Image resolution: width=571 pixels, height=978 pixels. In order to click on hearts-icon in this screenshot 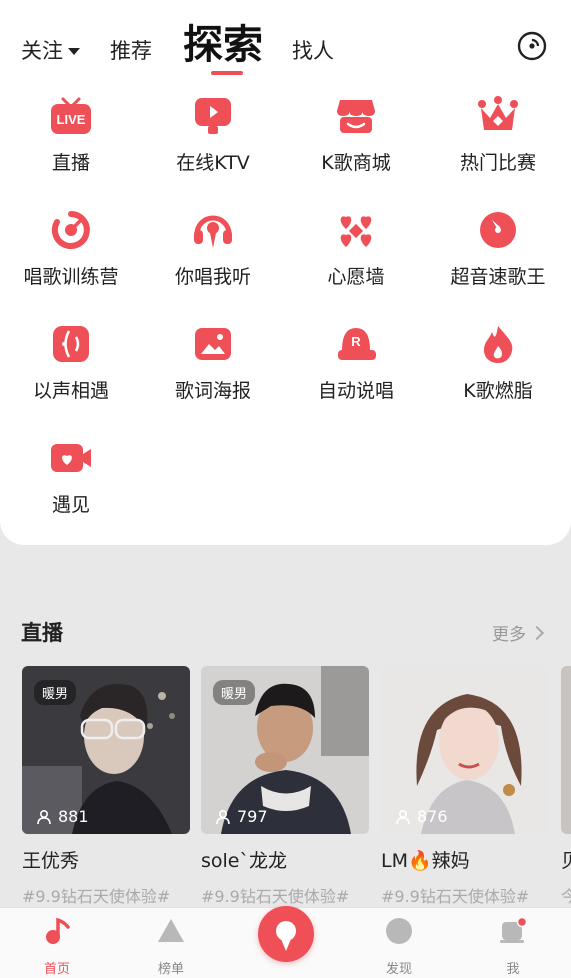, I will do `click(356, 231)`.